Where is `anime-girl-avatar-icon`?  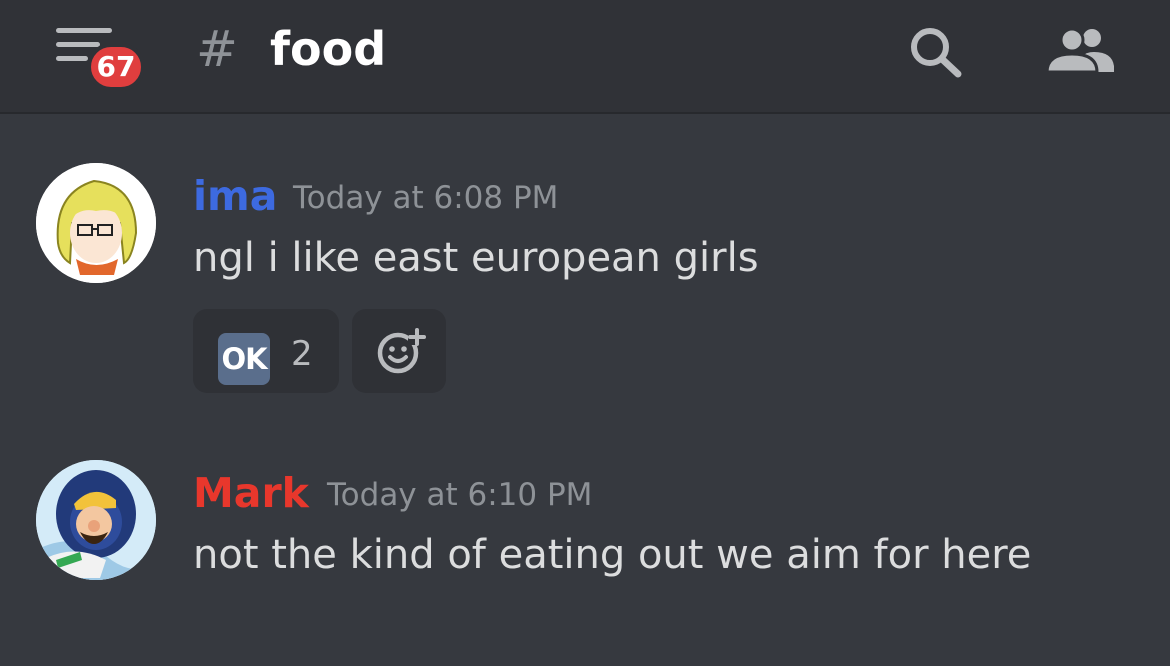 anime-girl-avatar-icon is located at coordinates (96, 223).